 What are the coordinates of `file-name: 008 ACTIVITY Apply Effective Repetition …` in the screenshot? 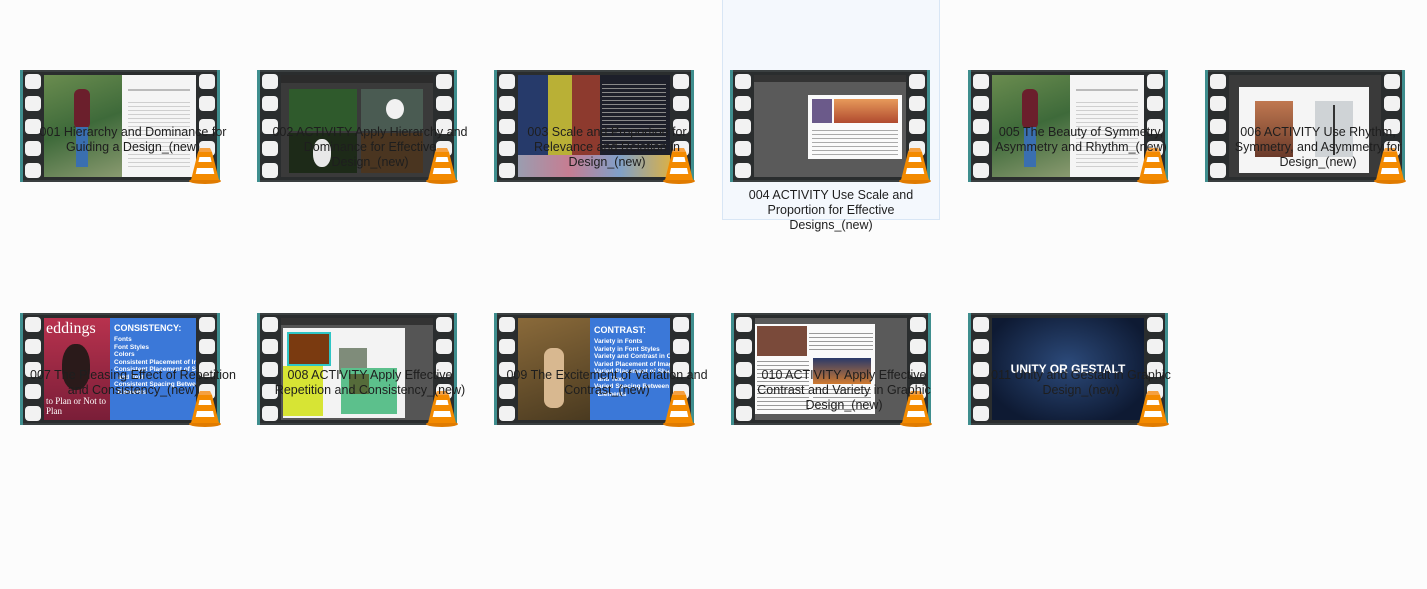 It's located at (370, 382).